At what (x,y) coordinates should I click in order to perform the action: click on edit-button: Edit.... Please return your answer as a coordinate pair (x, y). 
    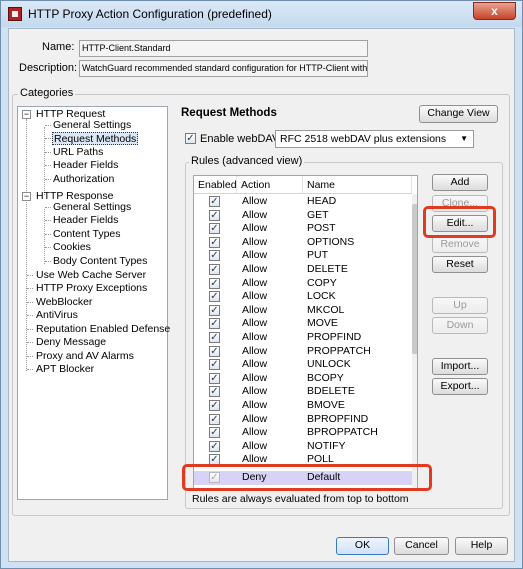
    Looking at the image, I should click on (460, 223).